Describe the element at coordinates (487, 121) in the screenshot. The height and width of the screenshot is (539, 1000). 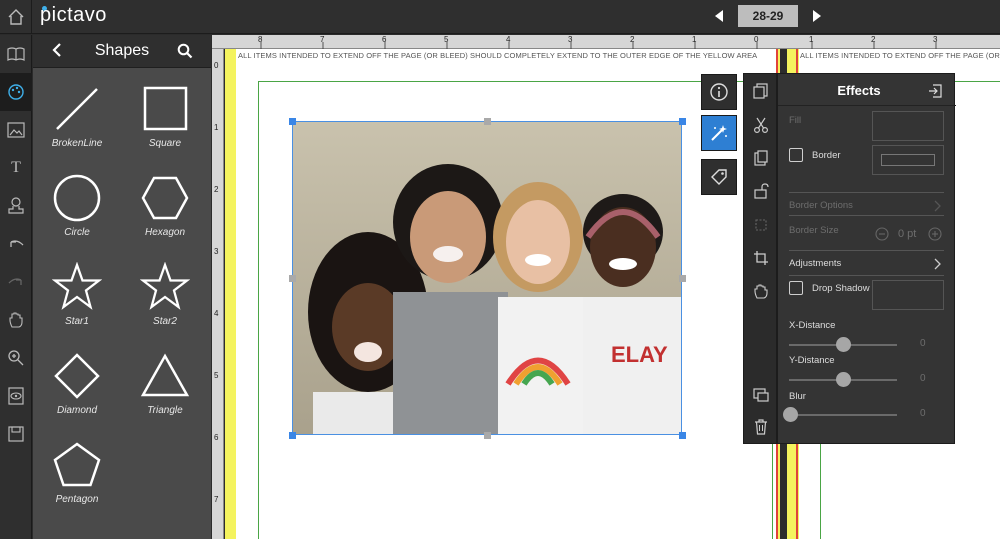
I see `resize-handle-top` at that location.